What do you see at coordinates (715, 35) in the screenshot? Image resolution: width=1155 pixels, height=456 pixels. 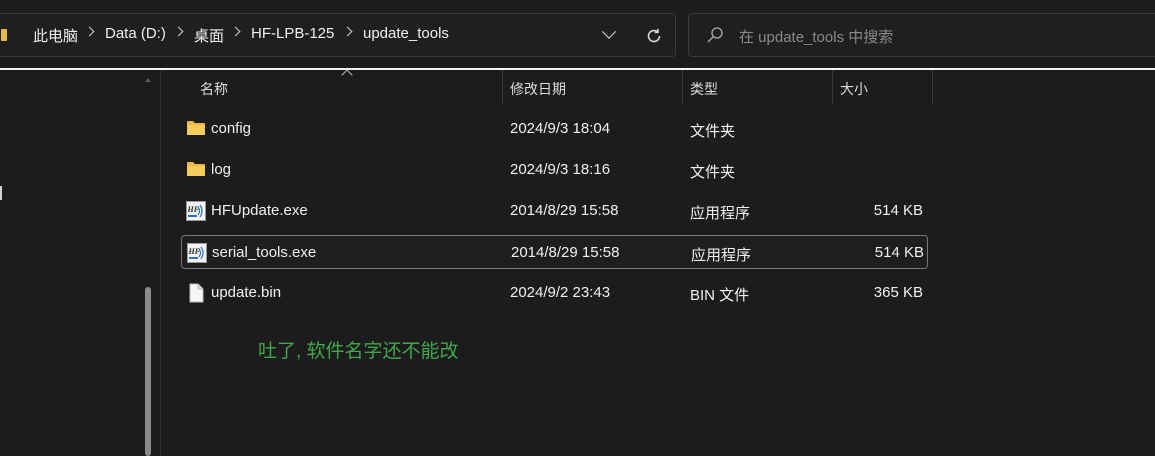 I see `search-icon` at bounding box center [715, 35].